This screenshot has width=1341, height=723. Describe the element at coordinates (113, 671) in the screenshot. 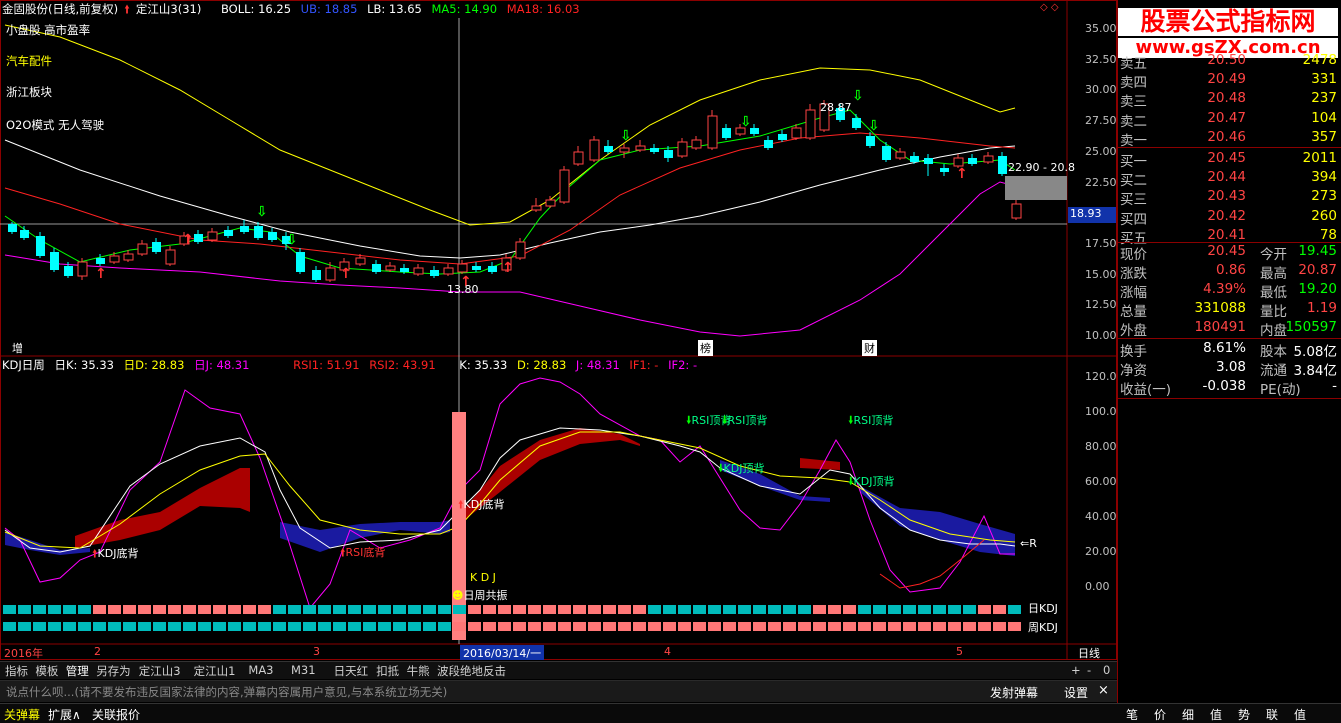

I see `tab-3: 另存为` at that location.